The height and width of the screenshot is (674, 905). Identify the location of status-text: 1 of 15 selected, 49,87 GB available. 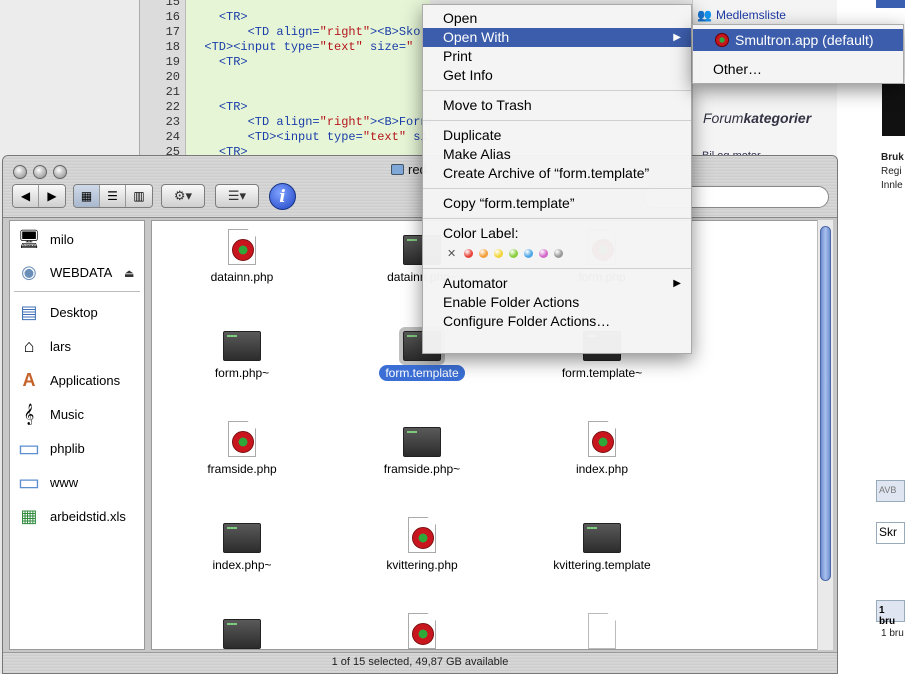
(420, 662).